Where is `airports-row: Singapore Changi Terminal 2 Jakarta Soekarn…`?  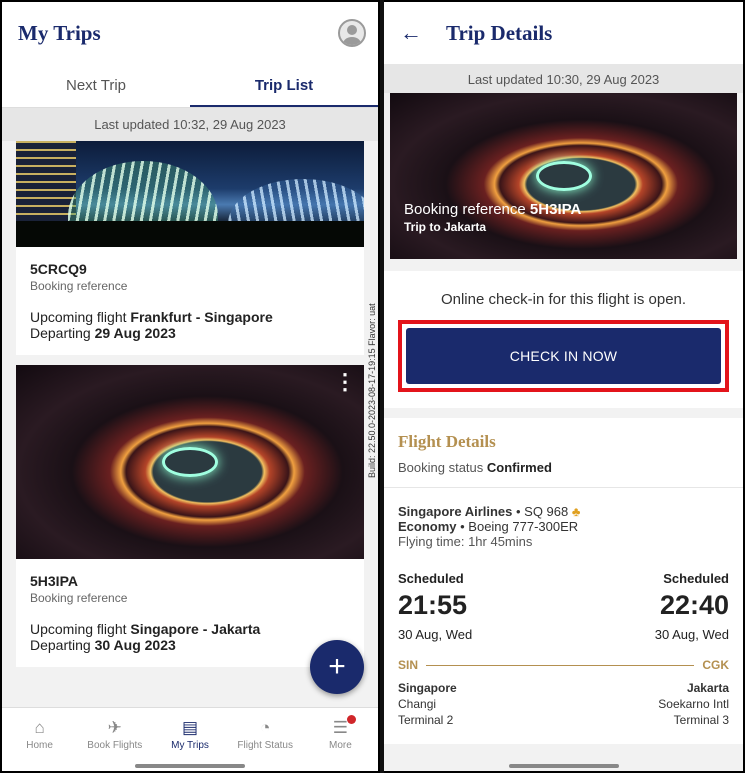 airports-row: Singapore Changi Terminal 2 Jakarta Soekarn… is located at coordinates (563, 704).